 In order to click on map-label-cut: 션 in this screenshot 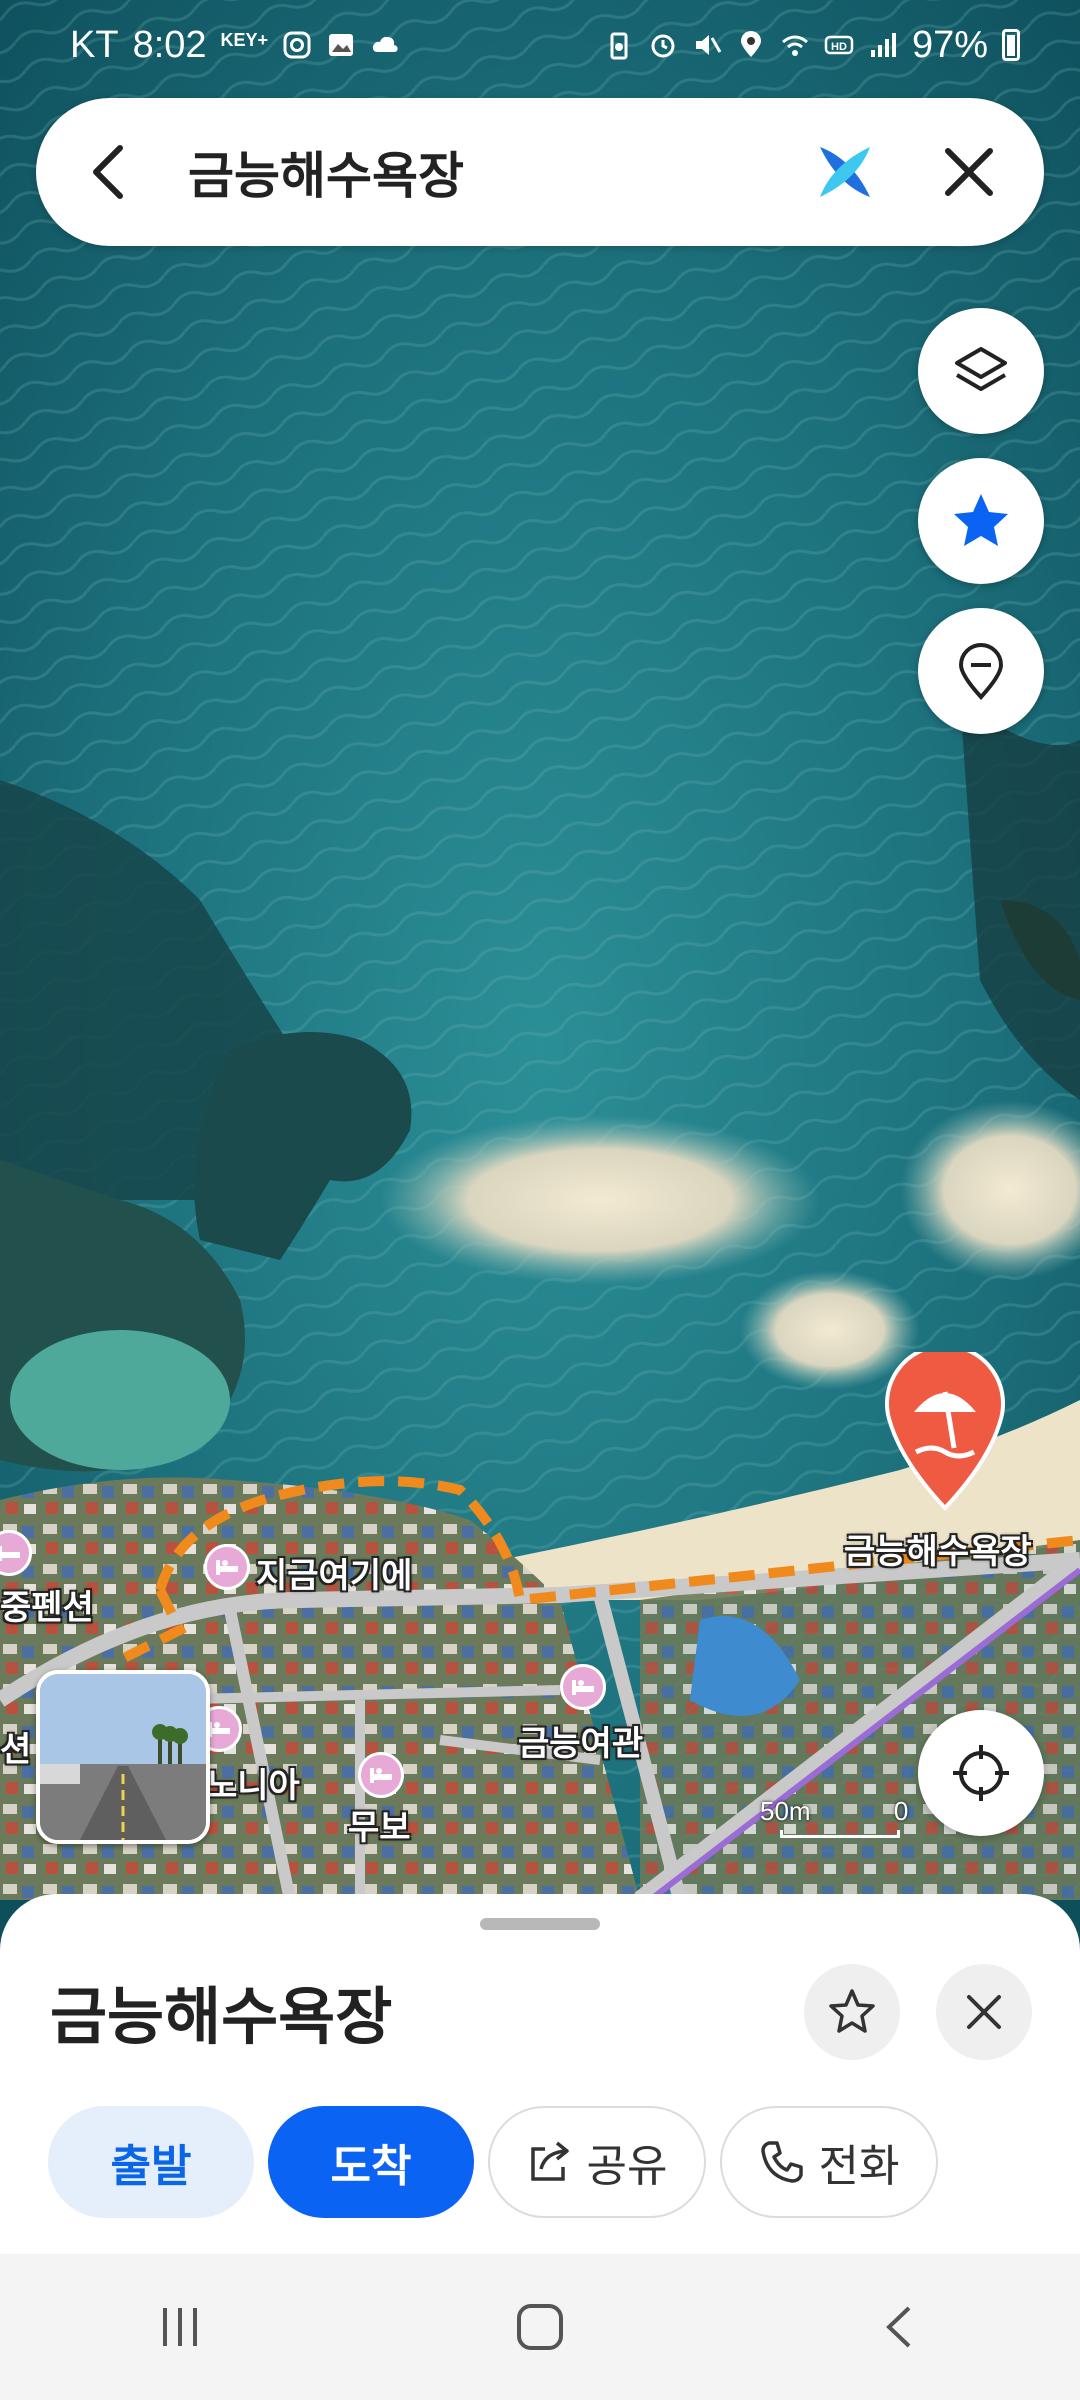, I will do `click(16, 1750)`.